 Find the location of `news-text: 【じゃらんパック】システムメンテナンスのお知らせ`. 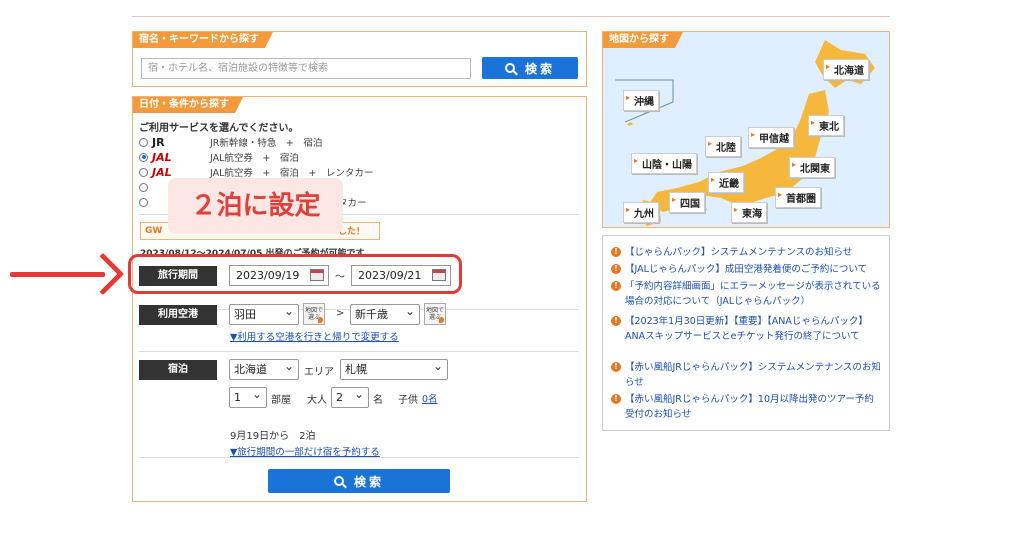

news-text: 【じゃらんパック】システムメンテナンスのお知らせ is located at coordinates (739, 252).